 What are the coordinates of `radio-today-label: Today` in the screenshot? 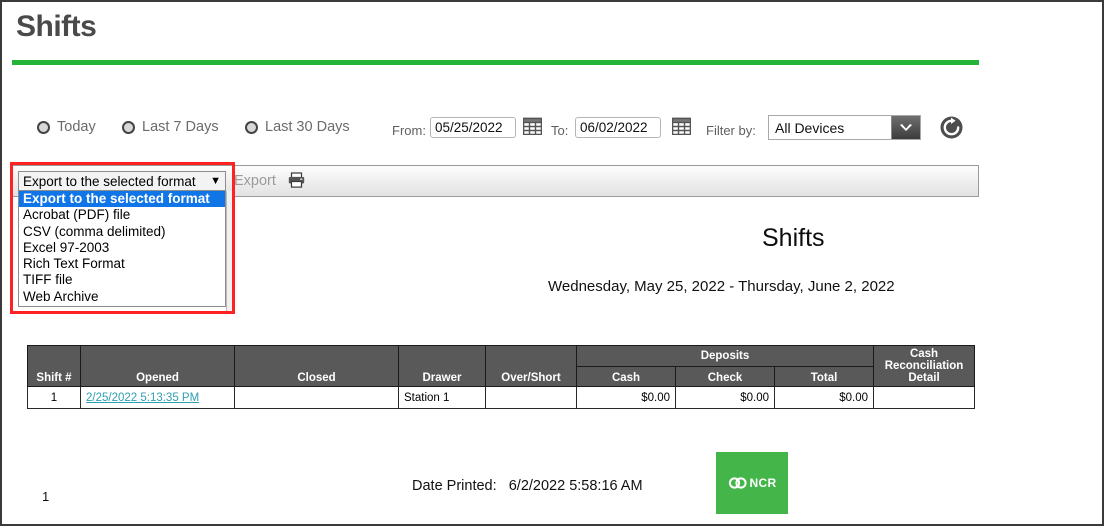 It's located at (76, 127).